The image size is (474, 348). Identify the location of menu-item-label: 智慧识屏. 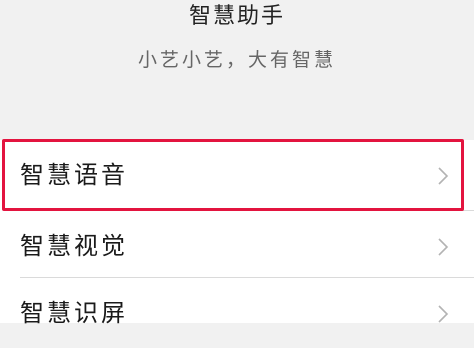
(74, 313).